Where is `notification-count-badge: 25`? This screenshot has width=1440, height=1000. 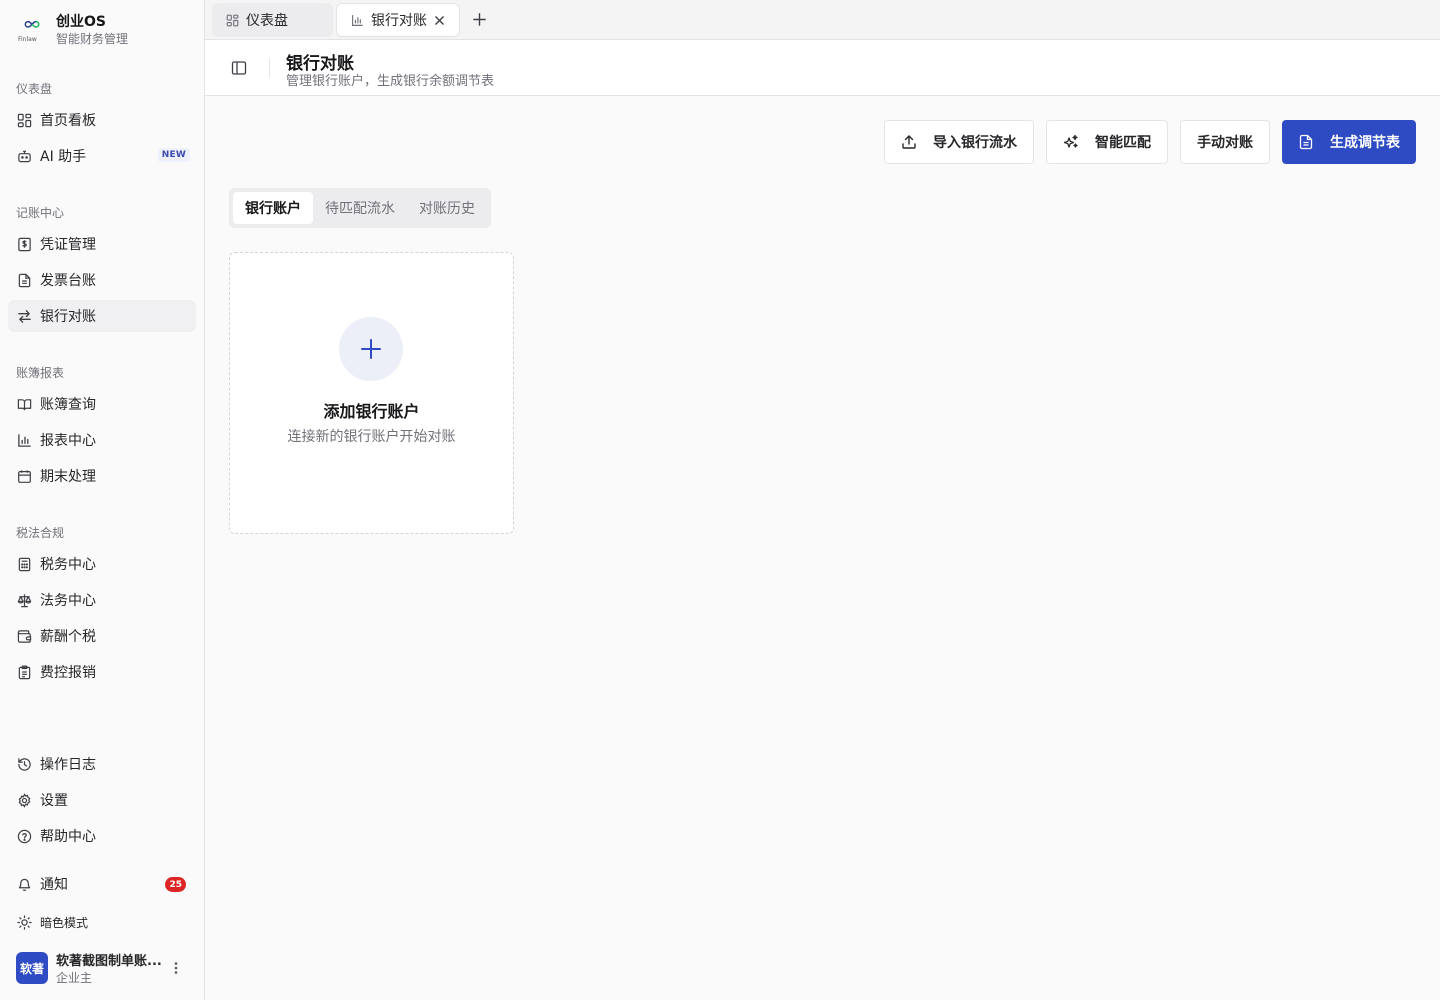 notification-count-badge: 25 is located at coordinates (175, 884).